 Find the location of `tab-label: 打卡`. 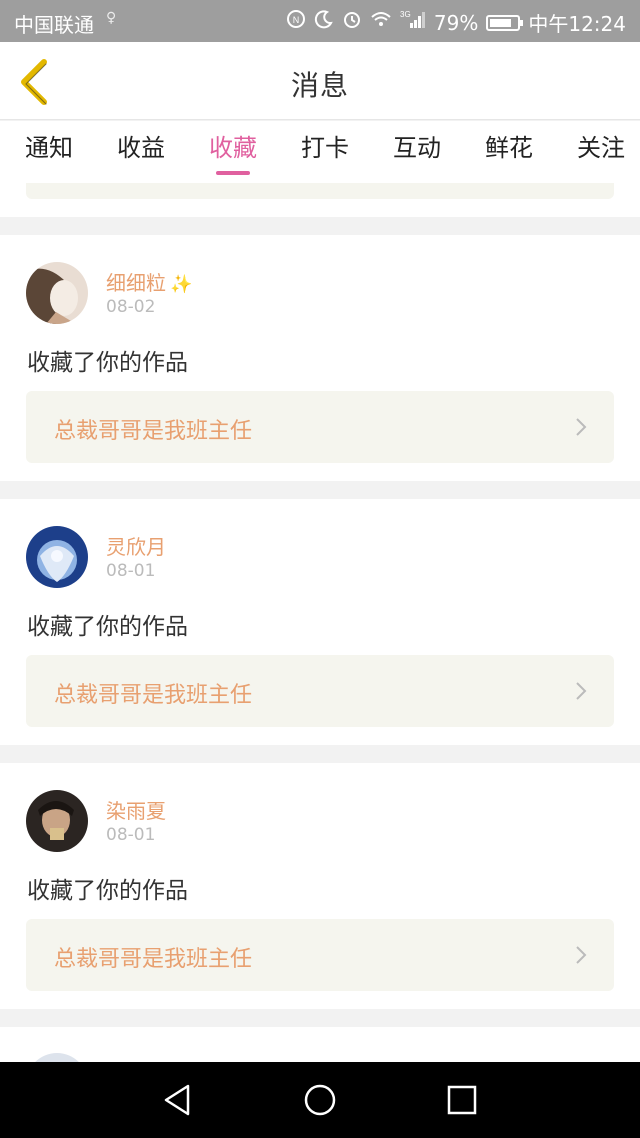

tab-label: 打卡 is located at coordinates (325, 148).